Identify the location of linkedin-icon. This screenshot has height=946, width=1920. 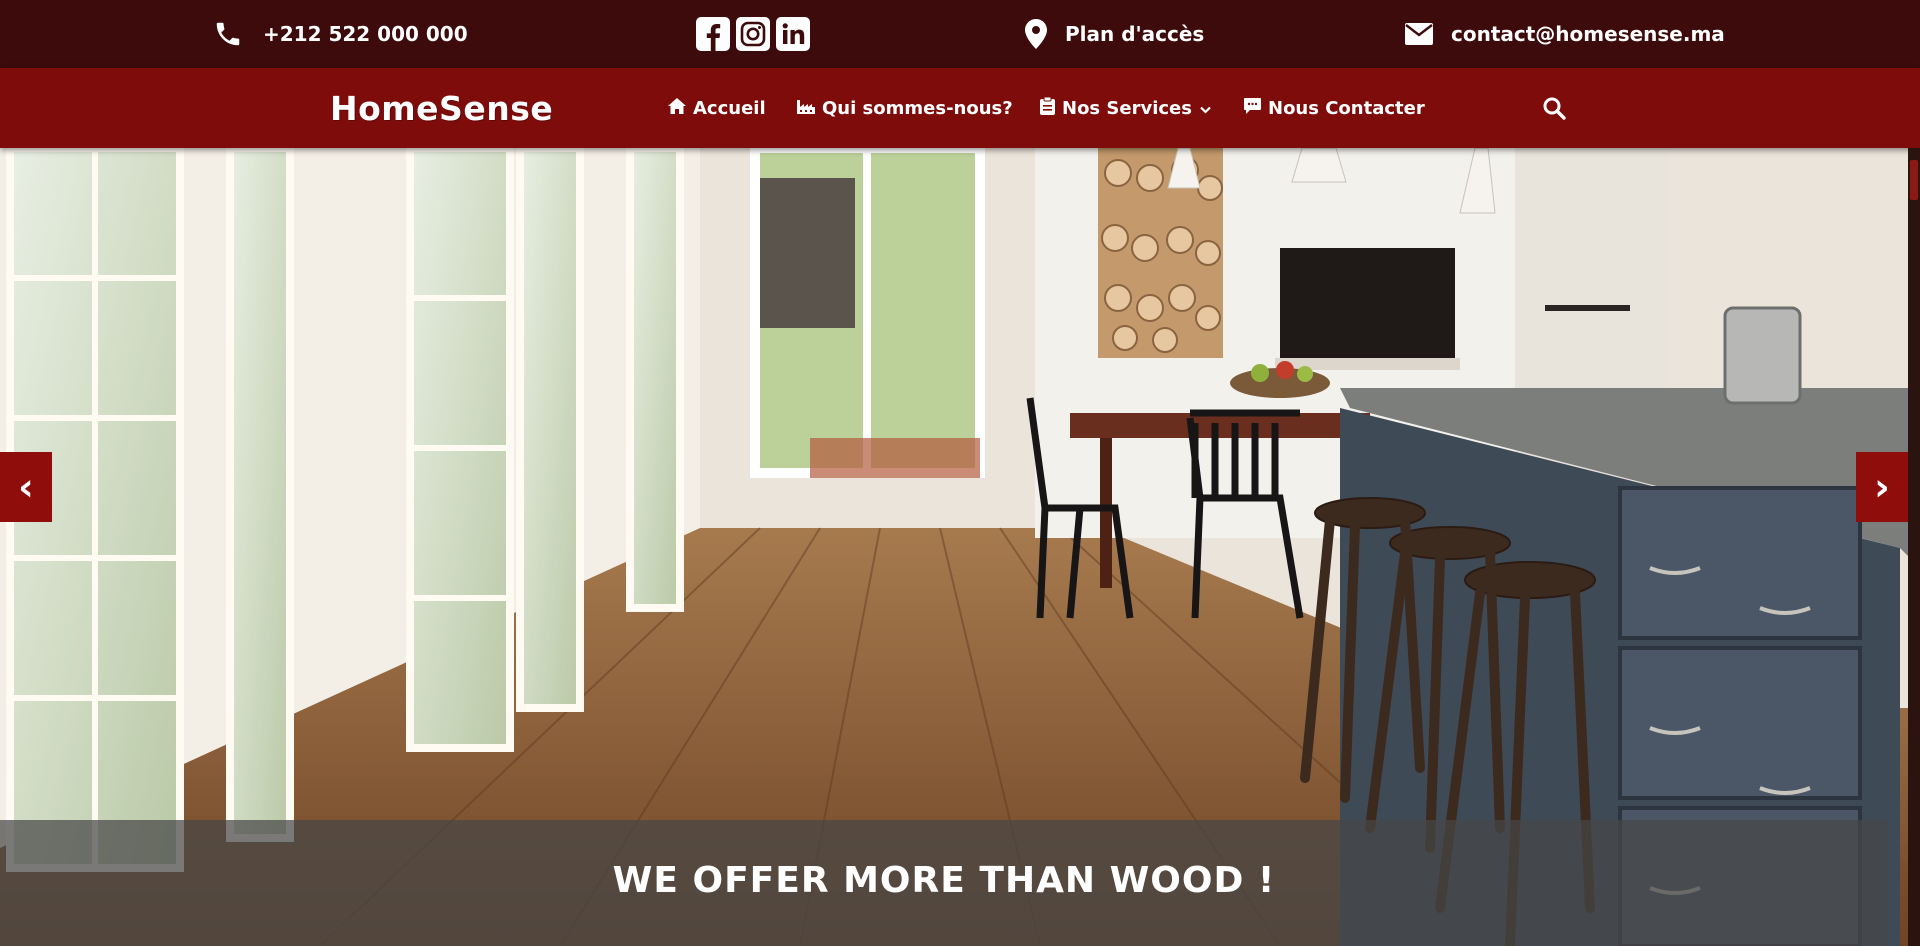
(793, 34).